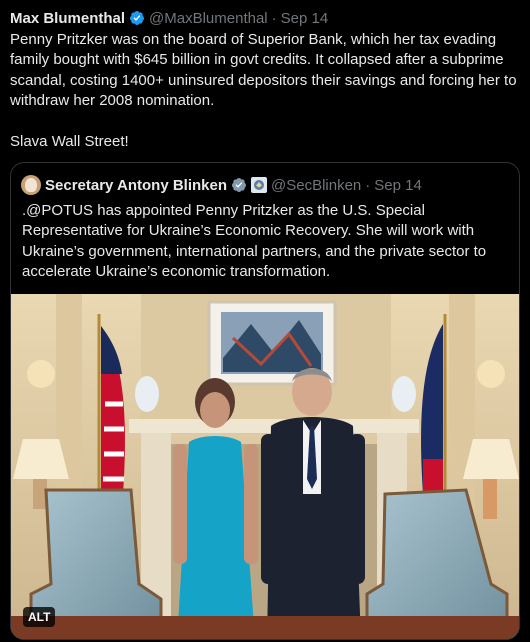  Describe the element at coordinates (39, 617) in the screenshot. I see `alt-text-button: ALT` at that location.